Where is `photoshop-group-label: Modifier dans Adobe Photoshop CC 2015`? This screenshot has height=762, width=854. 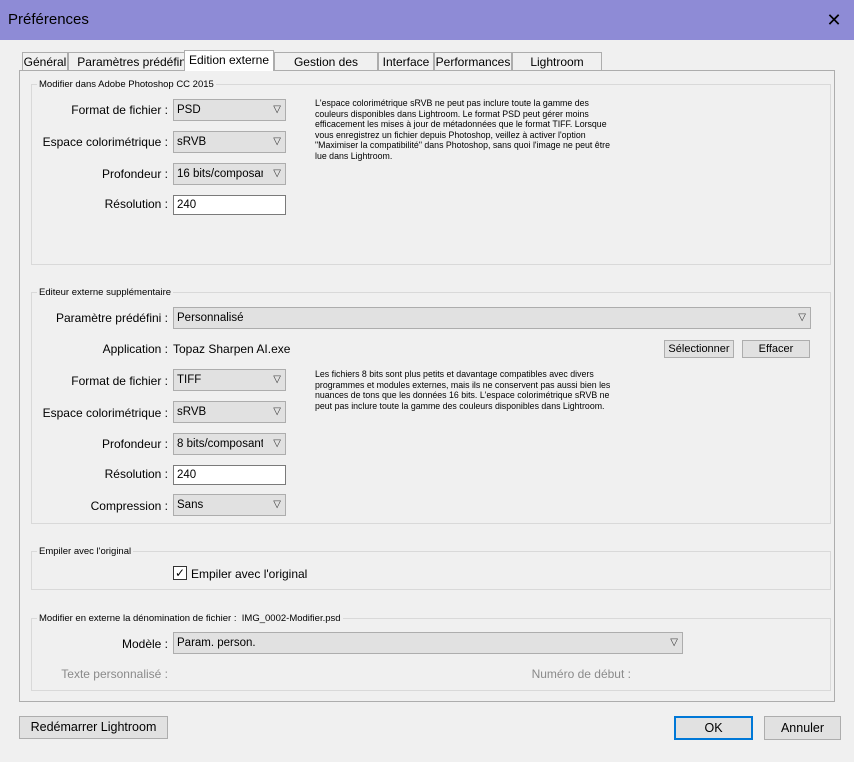 photoshop-group-label: Modifier dans Adobe Photoshop CC 2015 is located at coordinates (126, 84).